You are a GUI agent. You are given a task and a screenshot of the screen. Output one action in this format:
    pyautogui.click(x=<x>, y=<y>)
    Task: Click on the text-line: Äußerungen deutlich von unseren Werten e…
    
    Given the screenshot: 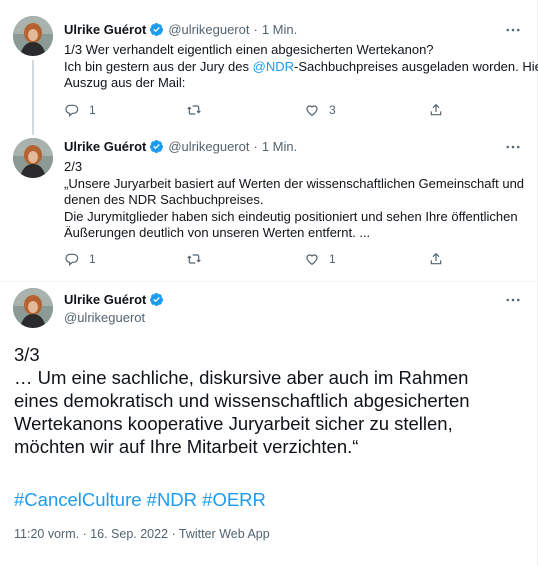 What is the action you would take?
    pyautogui.click(x=217, y=232)
    